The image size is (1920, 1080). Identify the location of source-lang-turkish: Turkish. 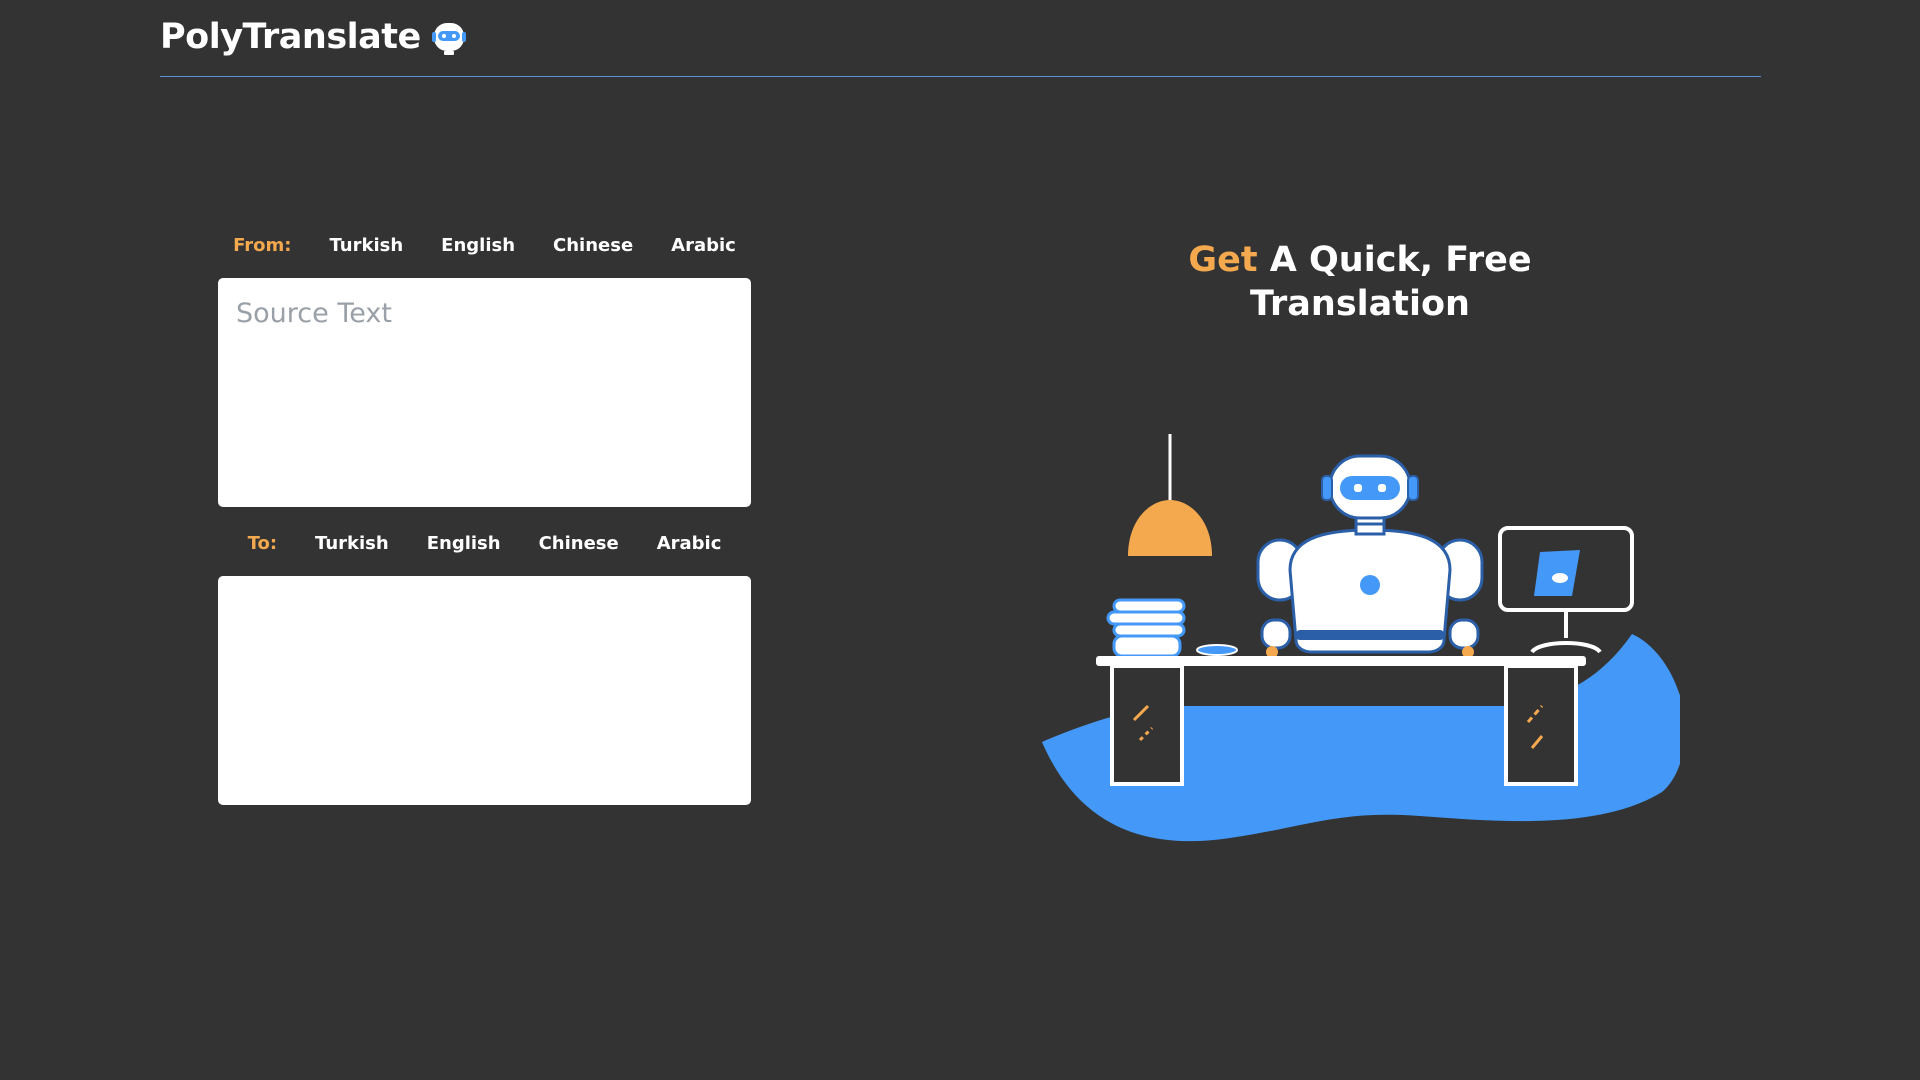
(366, 245).